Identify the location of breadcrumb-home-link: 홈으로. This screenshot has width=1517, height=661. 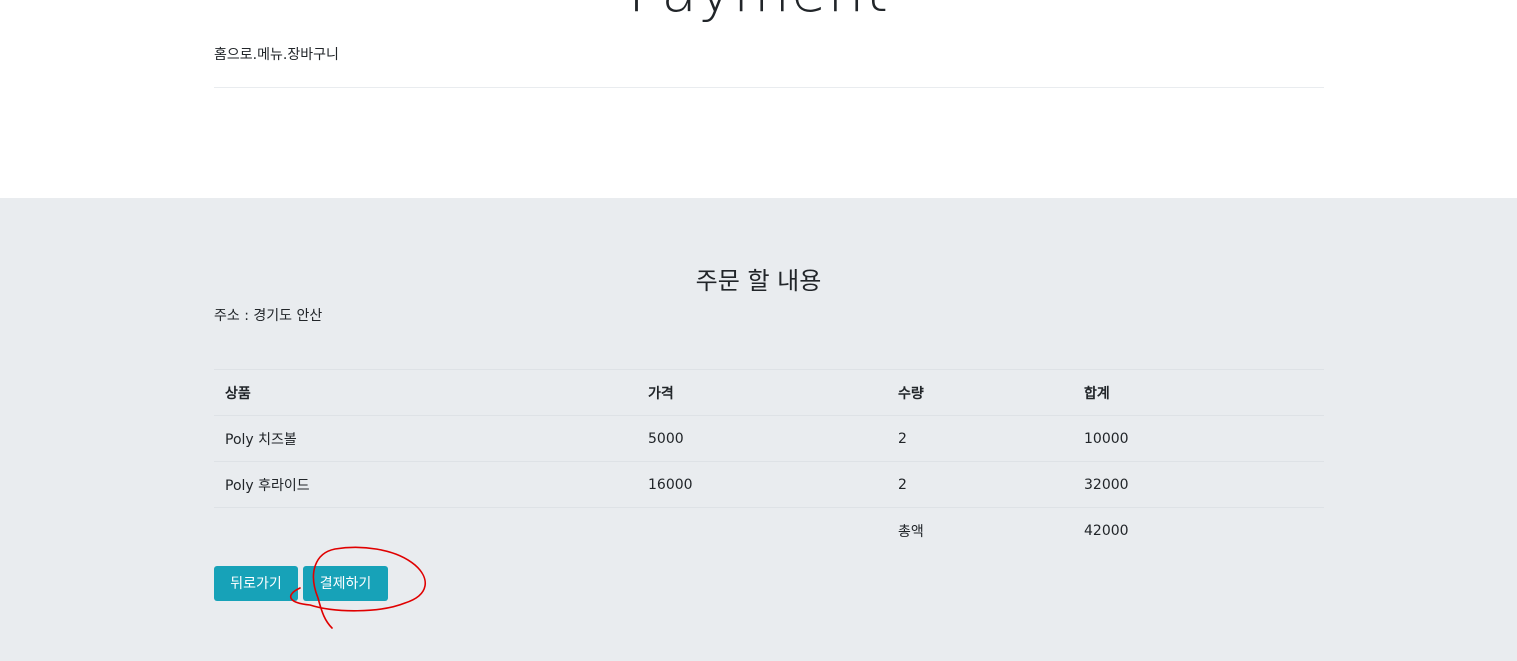
(233, 55).